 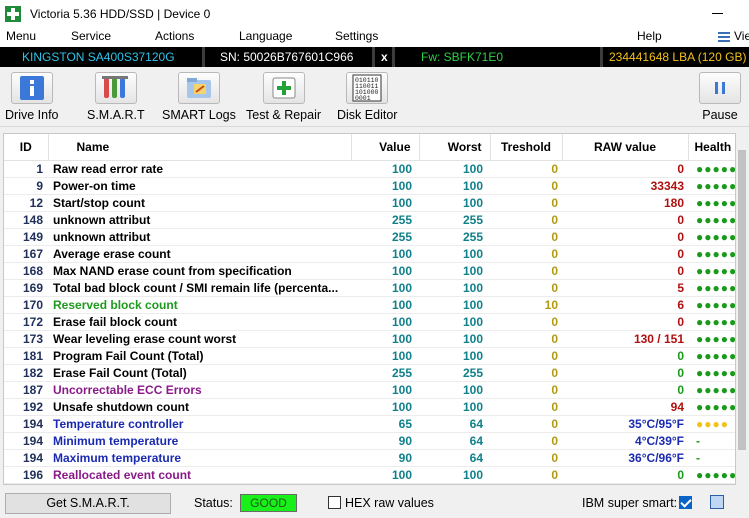 I want to click on attr-raw-cell: 94, so click(x=625, y=407).